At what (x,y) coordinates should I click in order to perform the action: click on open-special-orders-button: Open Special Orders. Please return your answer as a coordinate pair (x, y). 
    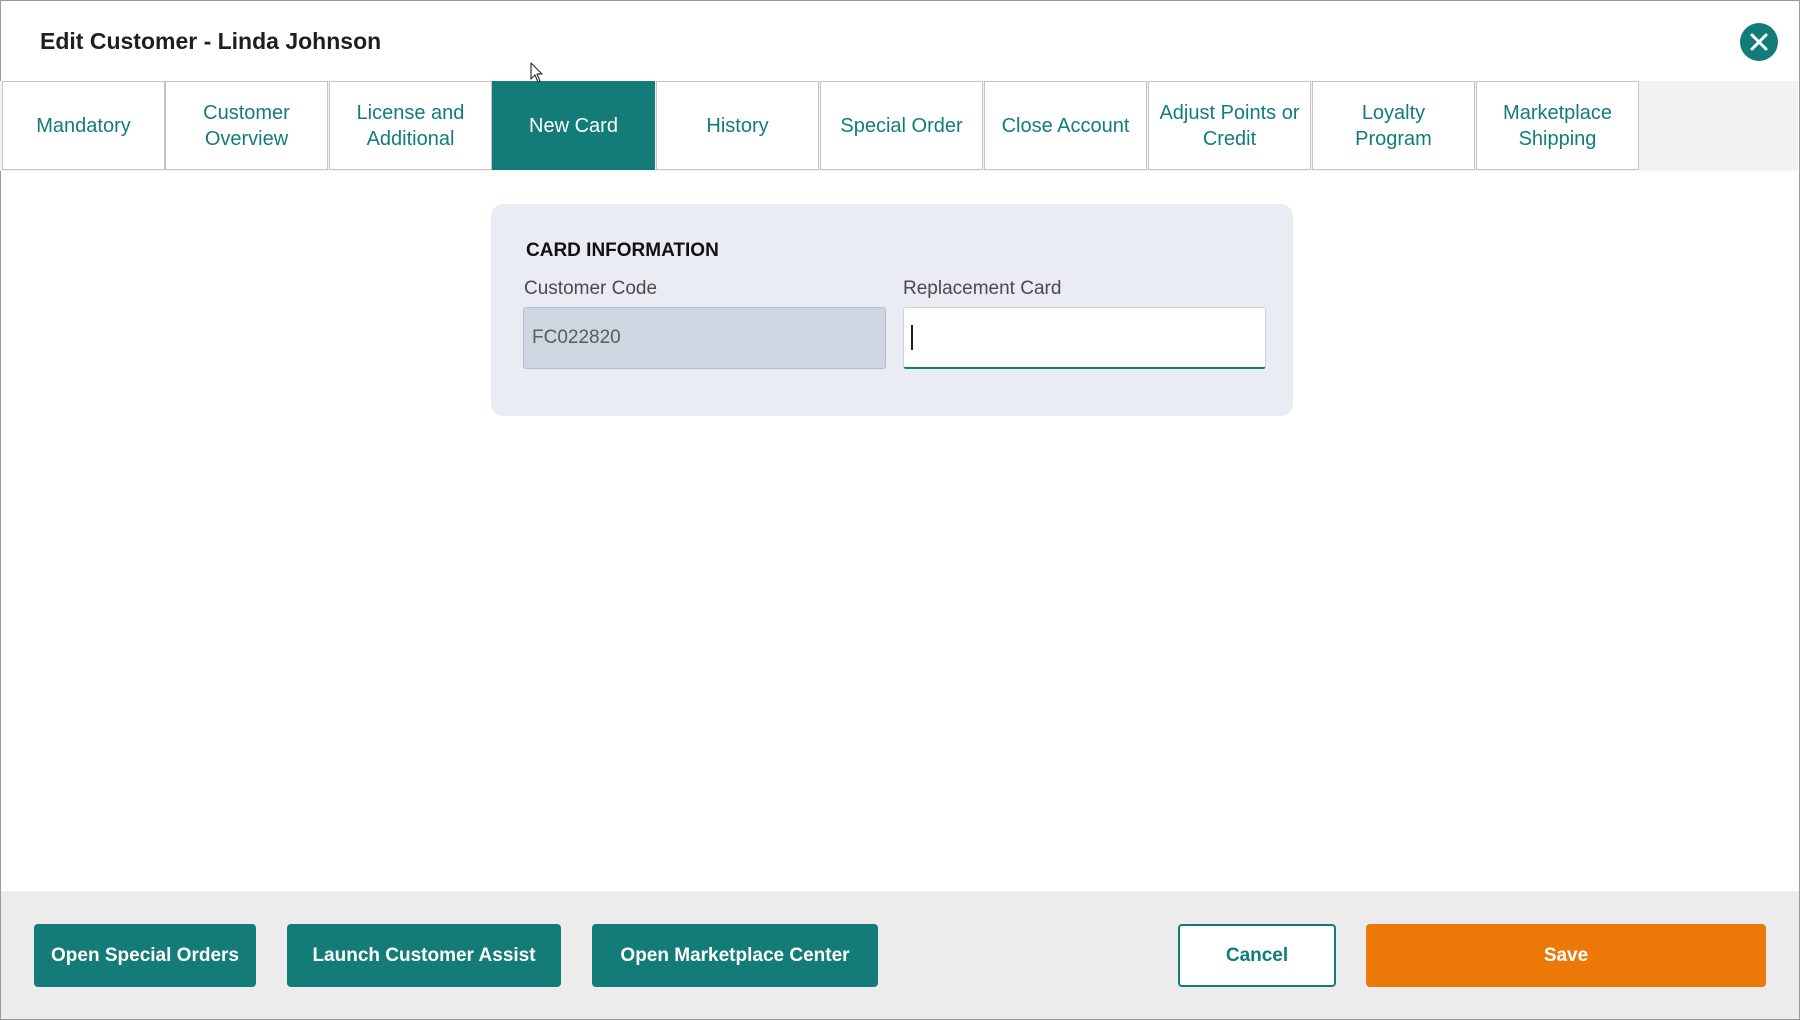
    Looking at the image, I should click on (145, 955).